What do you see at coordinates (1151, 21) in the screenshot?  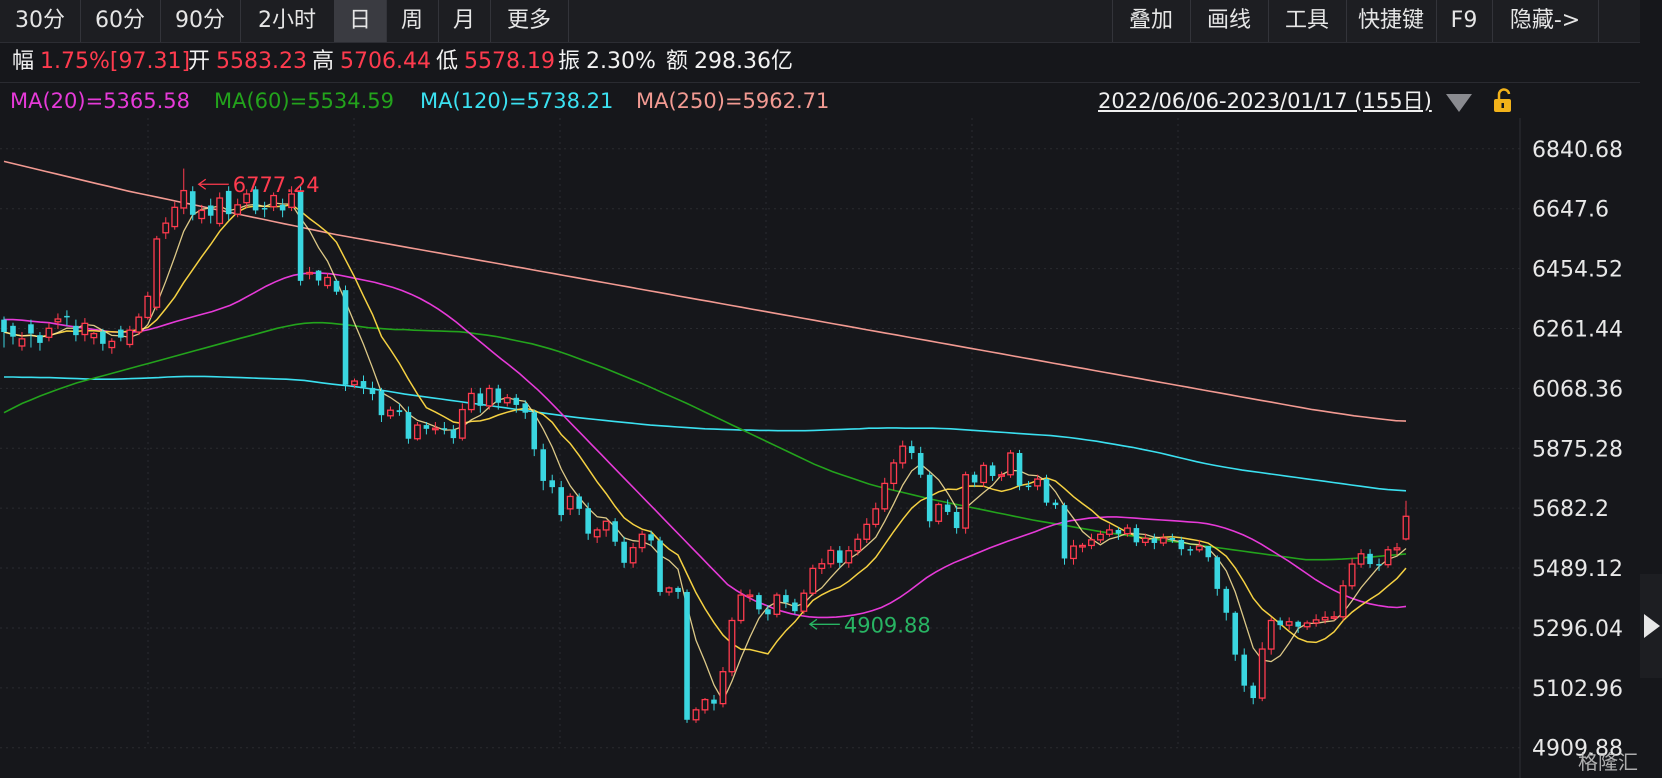 I see `tool-button-0: 叠加` at bounding box center [1151, 21].